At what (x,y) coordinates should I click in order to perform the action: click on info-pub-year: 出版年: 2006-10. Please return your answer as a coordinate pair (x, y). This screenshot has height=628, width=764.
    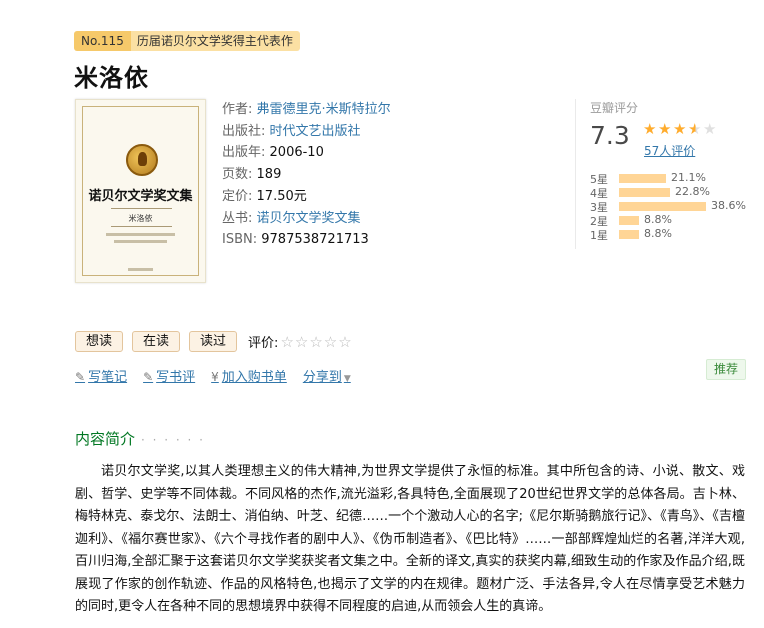
    Looking at the image, I should click on (273, 153).